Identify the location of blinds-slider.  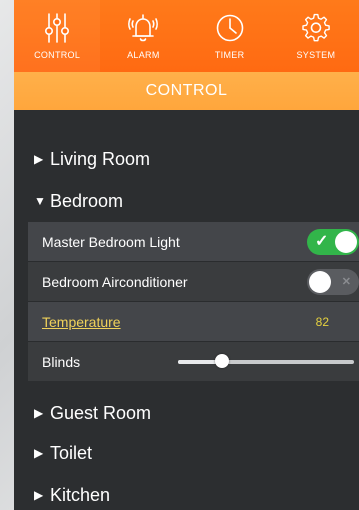
(266, 361).